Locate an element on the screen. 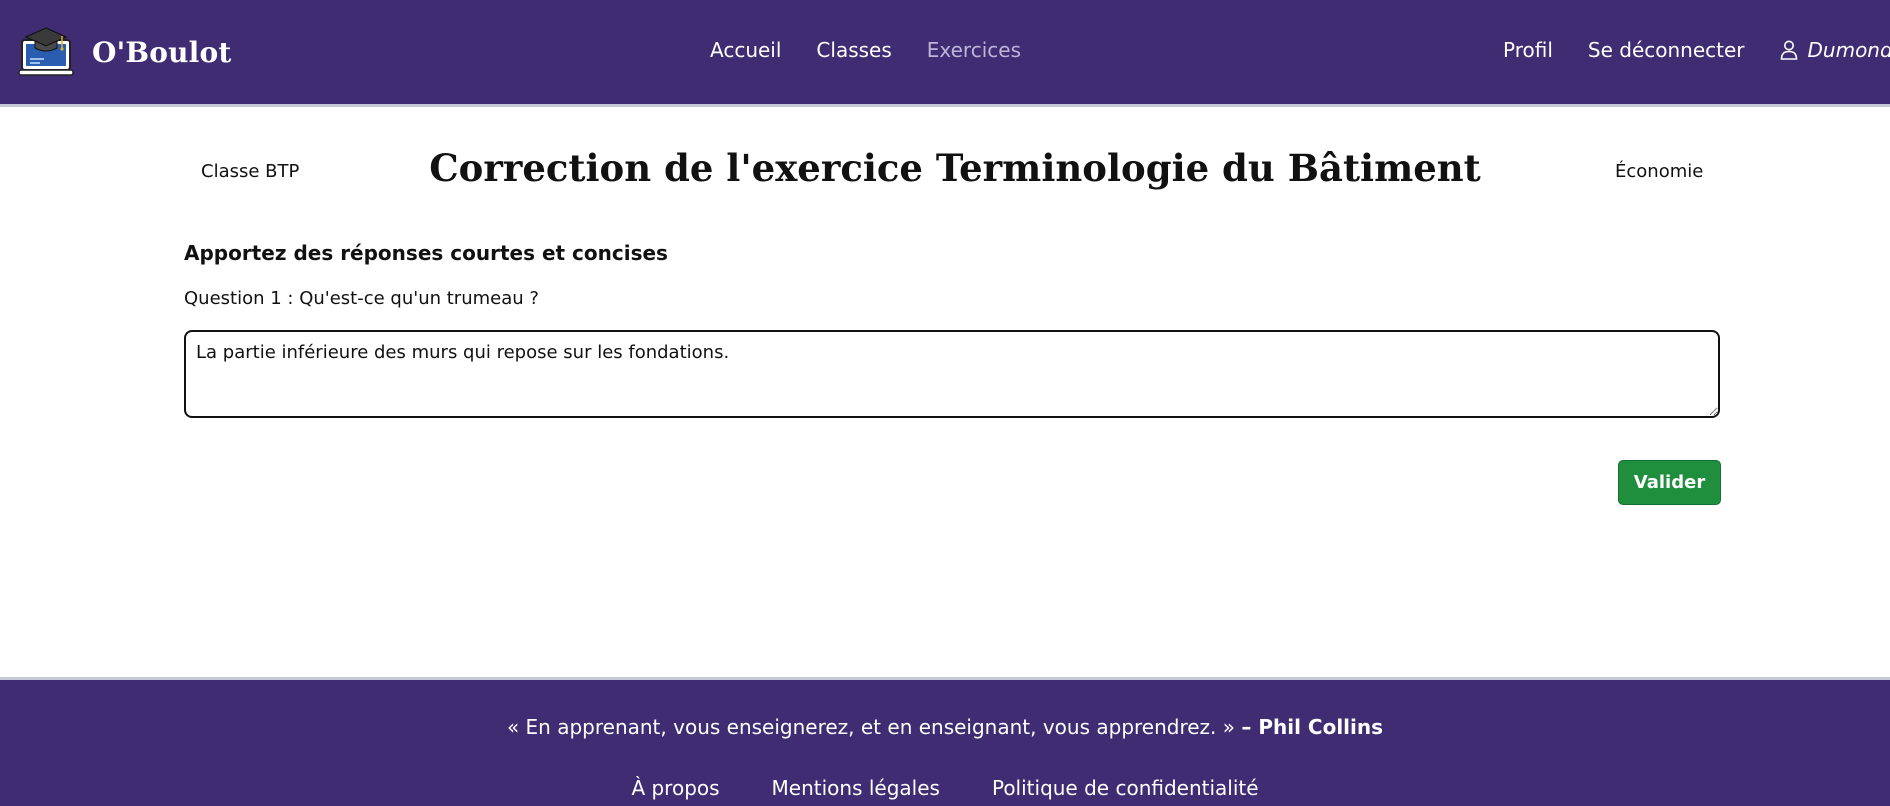 This screenshot has height=806, width=1890. graduation-laptop-logo is located at coordinates (46, 51).